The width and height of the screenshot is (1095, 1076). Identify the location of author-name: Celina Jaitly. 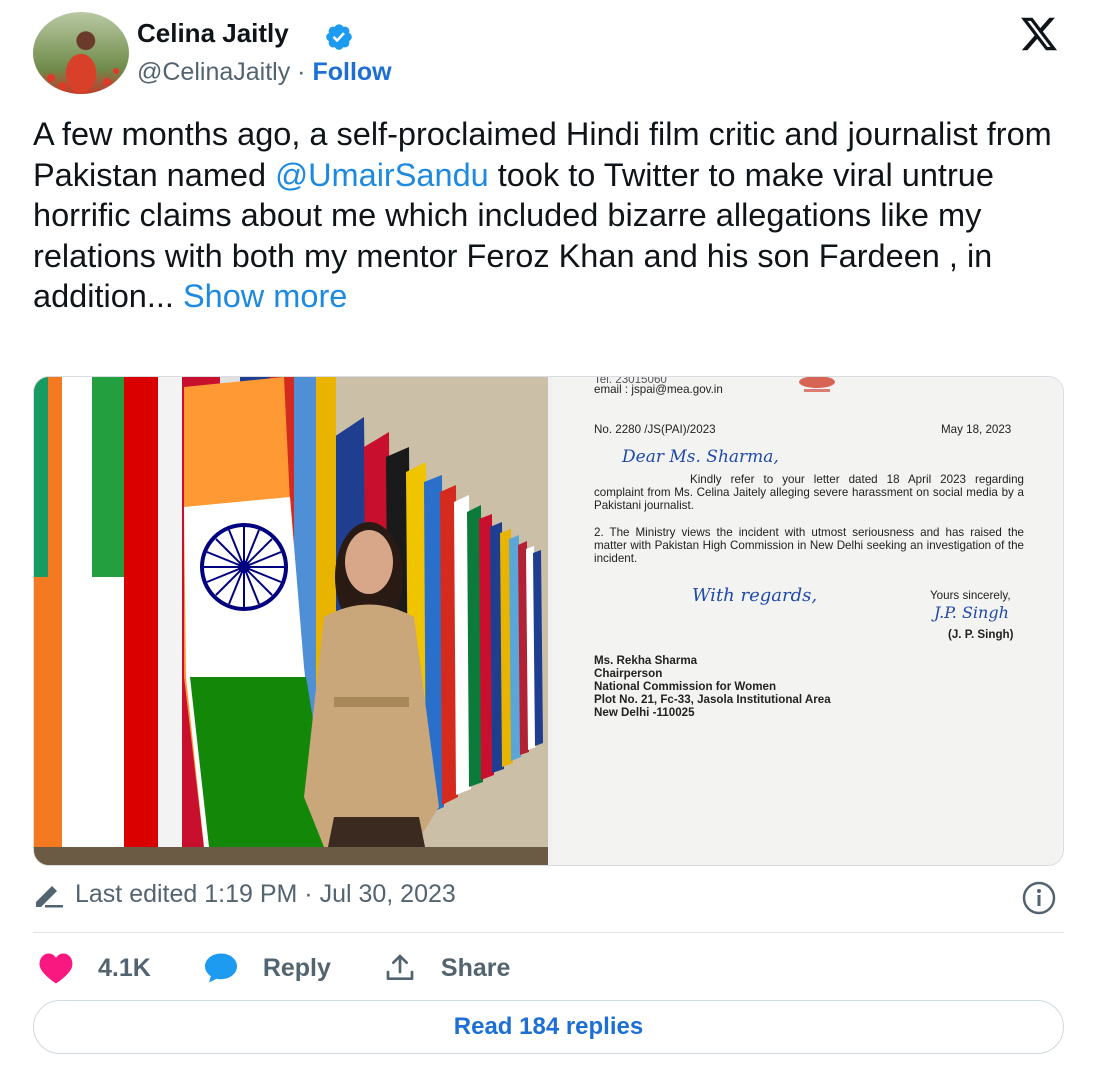
(213, 33).